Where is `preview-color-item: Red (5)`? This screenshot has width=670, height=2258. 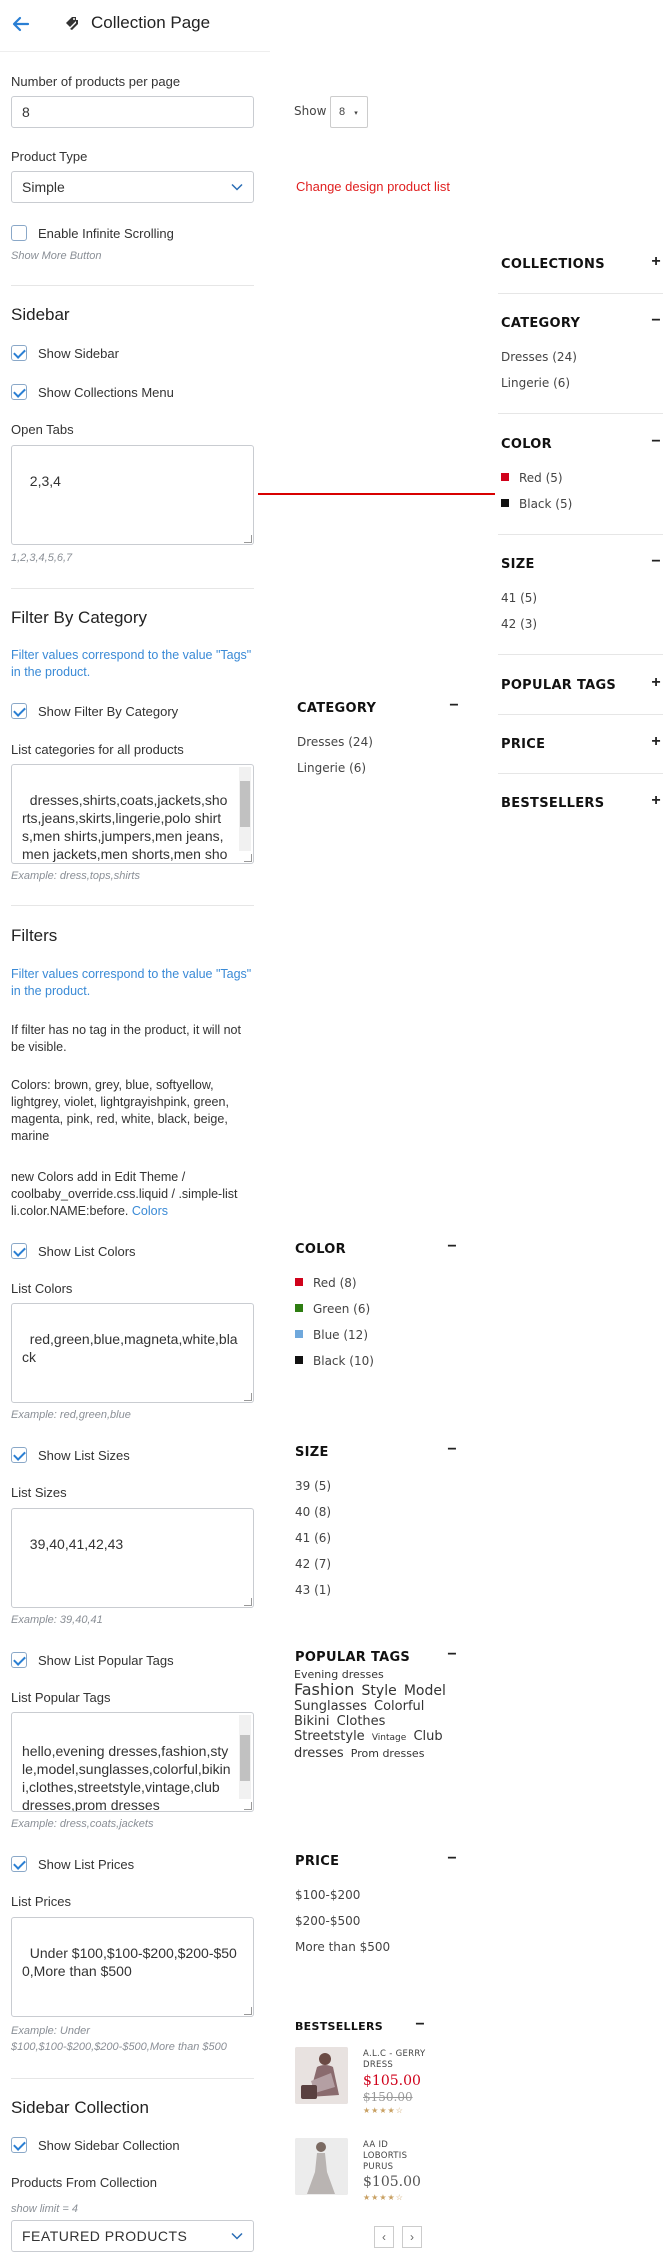
preview-color-item: Red (5) is located at coordinates (532, 478).